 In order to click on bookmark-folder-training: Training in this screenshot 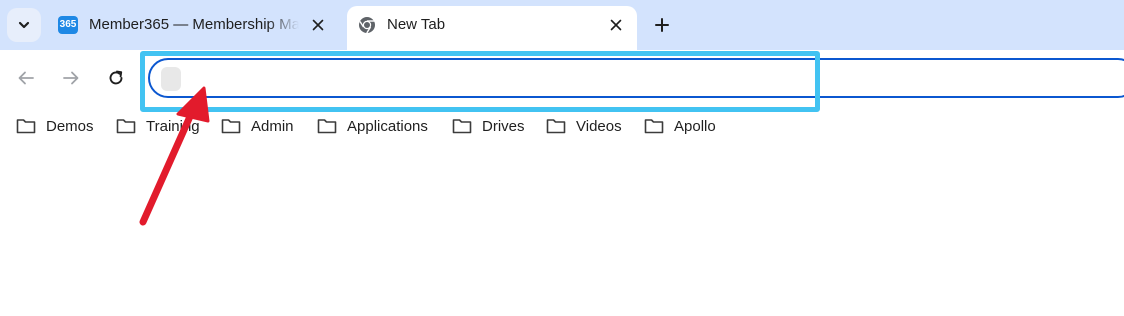, I will do `click(158, 126)`.